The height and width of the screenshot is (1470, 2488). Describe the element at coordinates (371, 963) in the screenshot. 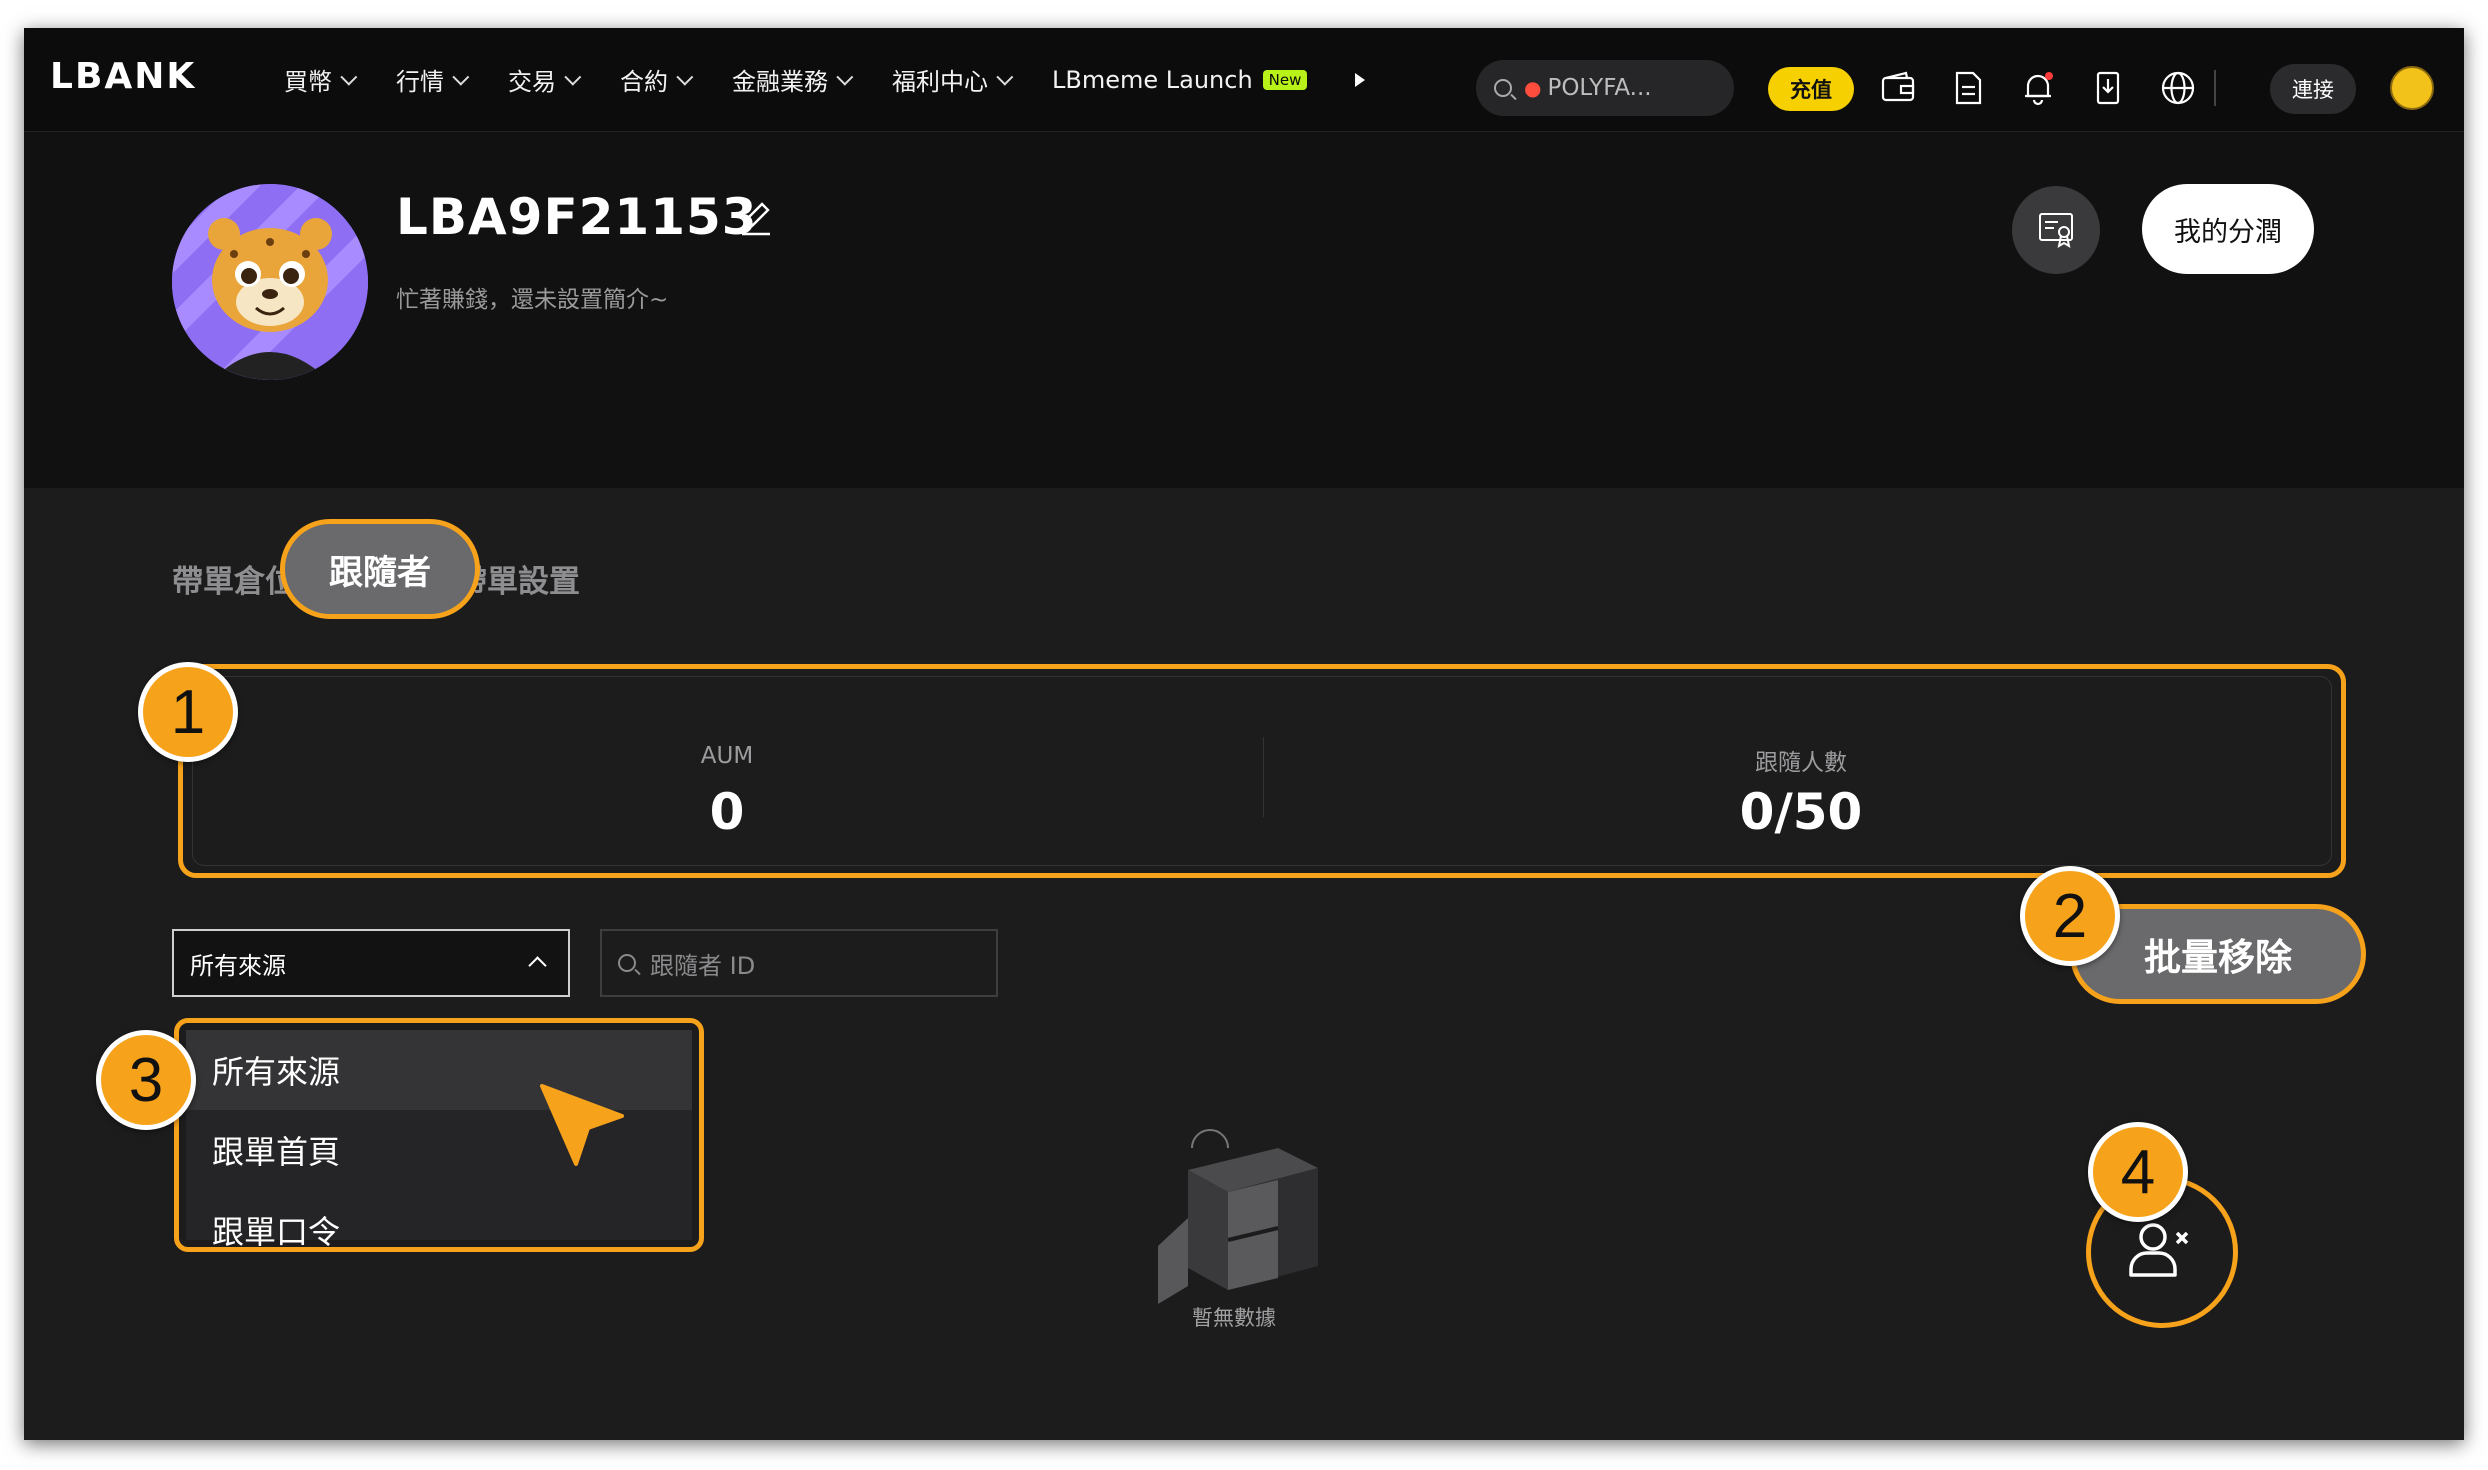

I see `source-dropdown: 所有來源` at that location.